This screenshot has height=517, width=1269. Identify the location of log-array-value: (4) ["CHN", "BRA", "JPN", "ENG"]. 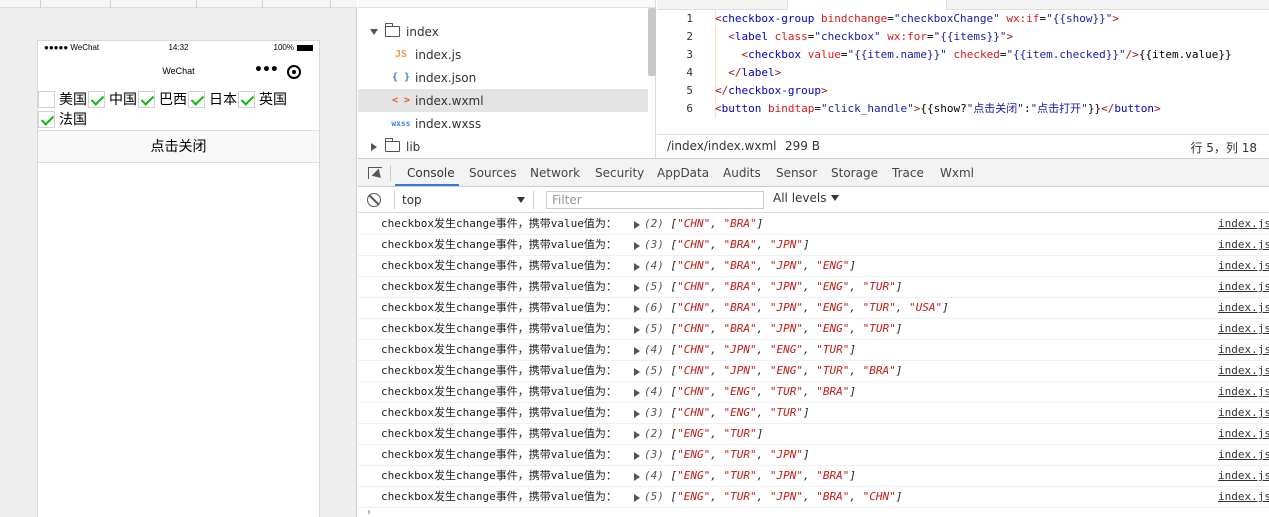
(750, 266).